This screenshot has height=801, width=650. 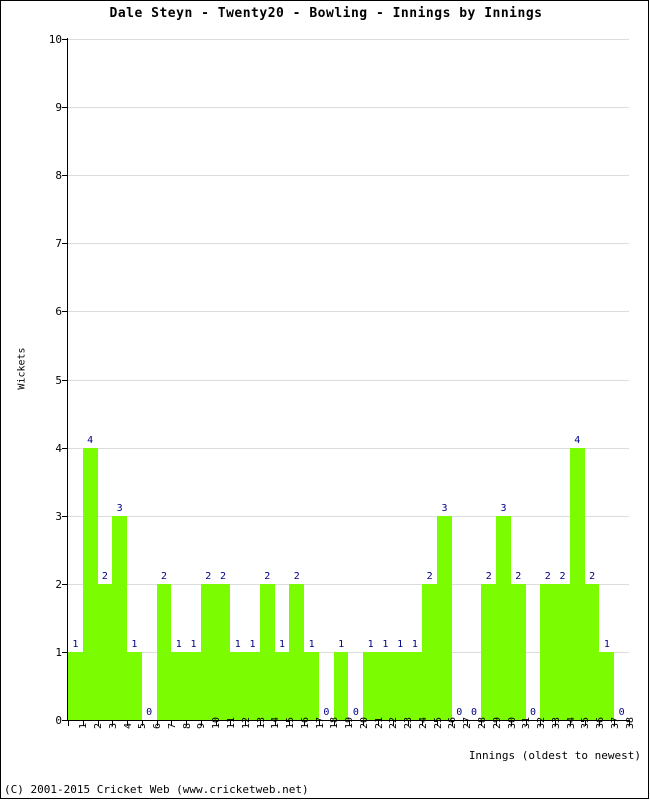 What do you see at coordinates (158, 725) in the screenshot?
I see `x-axis-tick-label: 6` at bounding box center [158, 725].